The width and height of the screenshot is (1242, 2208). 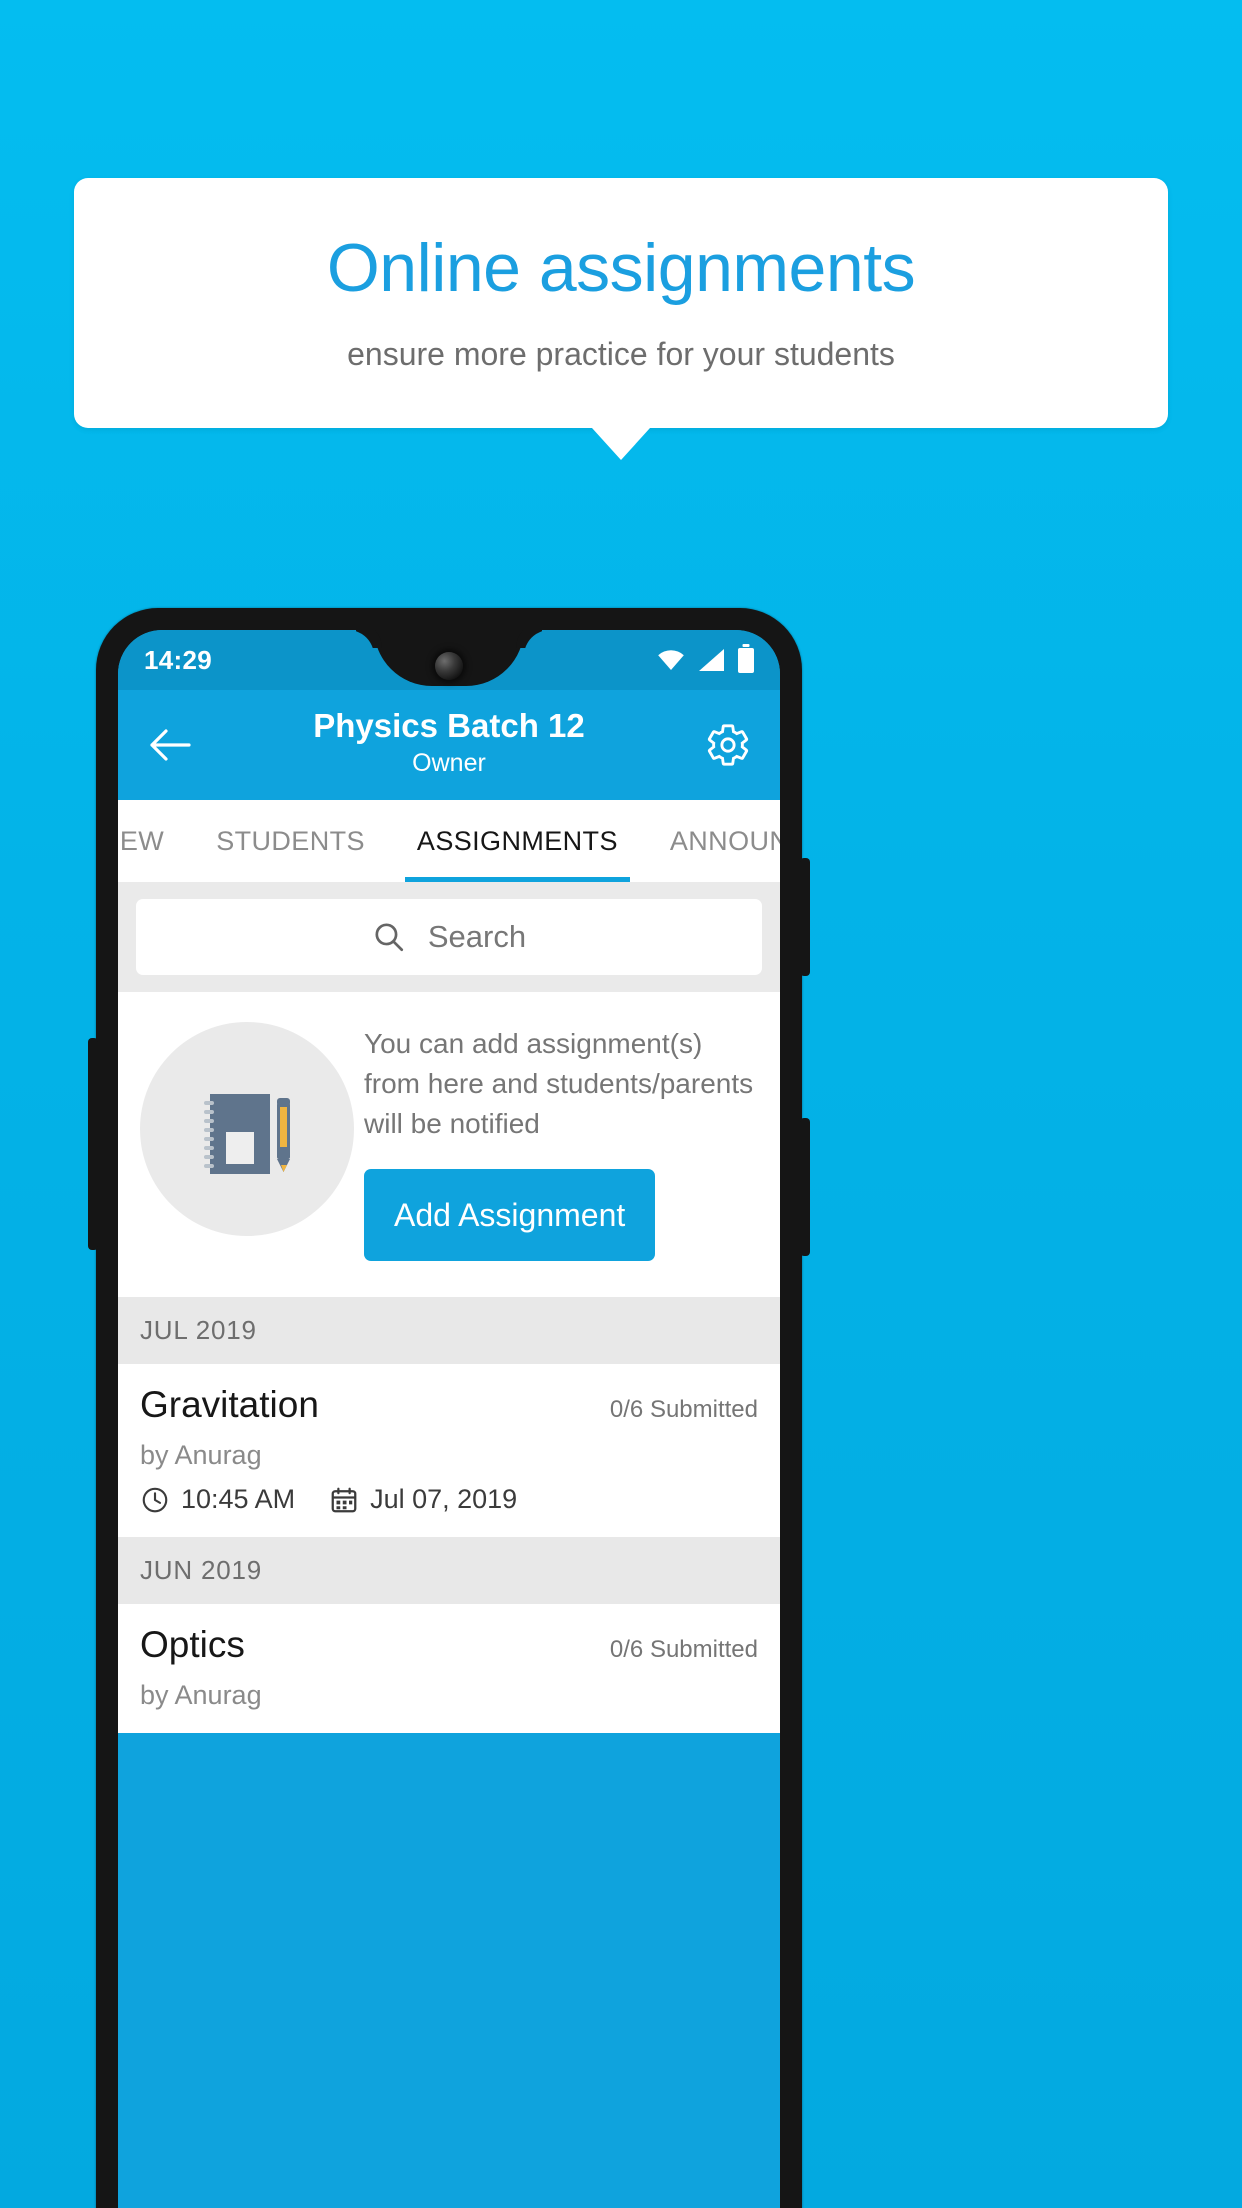 I want to click on assignment-time: 10:45 AM, so click(x=238, y=1499).